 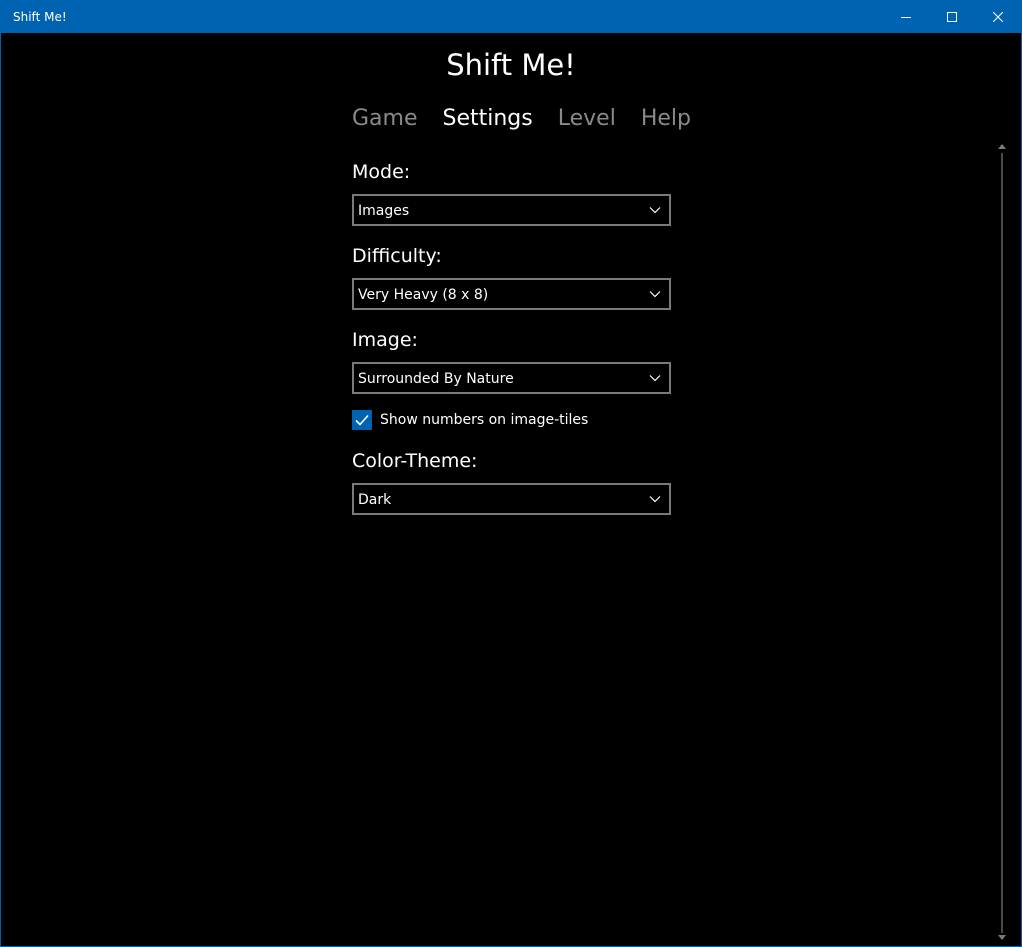 I want to click on color-theme-value: Dark, so click(x=375, y=500).